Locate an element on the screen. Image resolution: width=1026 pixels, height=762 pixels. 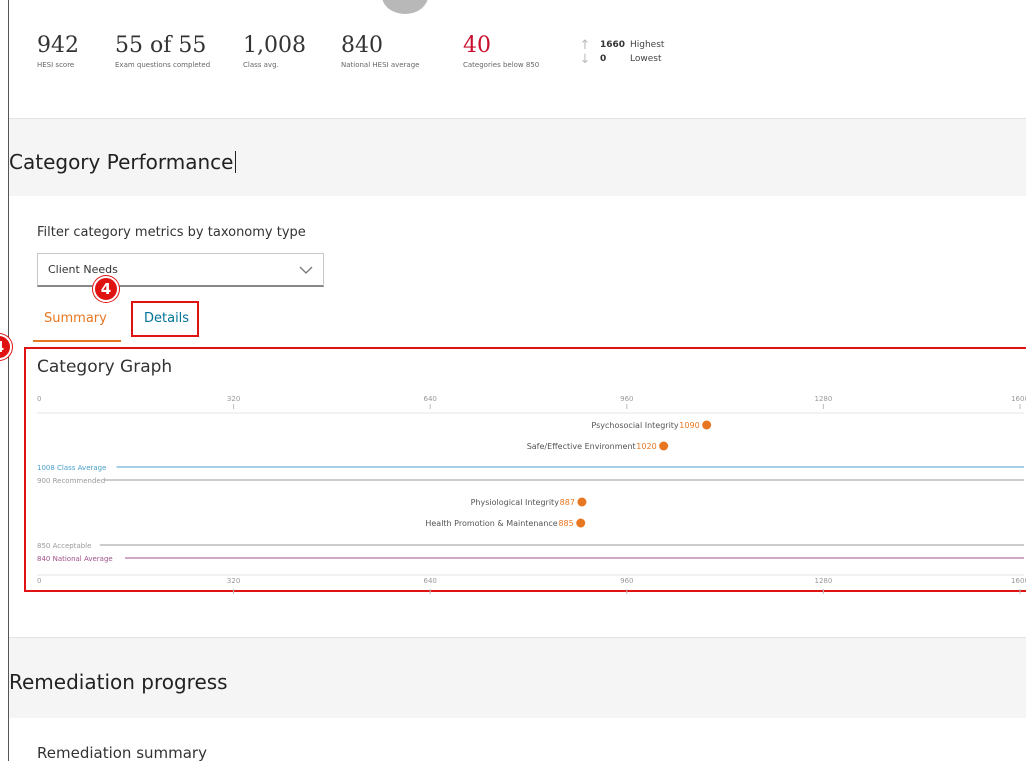
category-score: 1090 is located at coordinates (689, 425).